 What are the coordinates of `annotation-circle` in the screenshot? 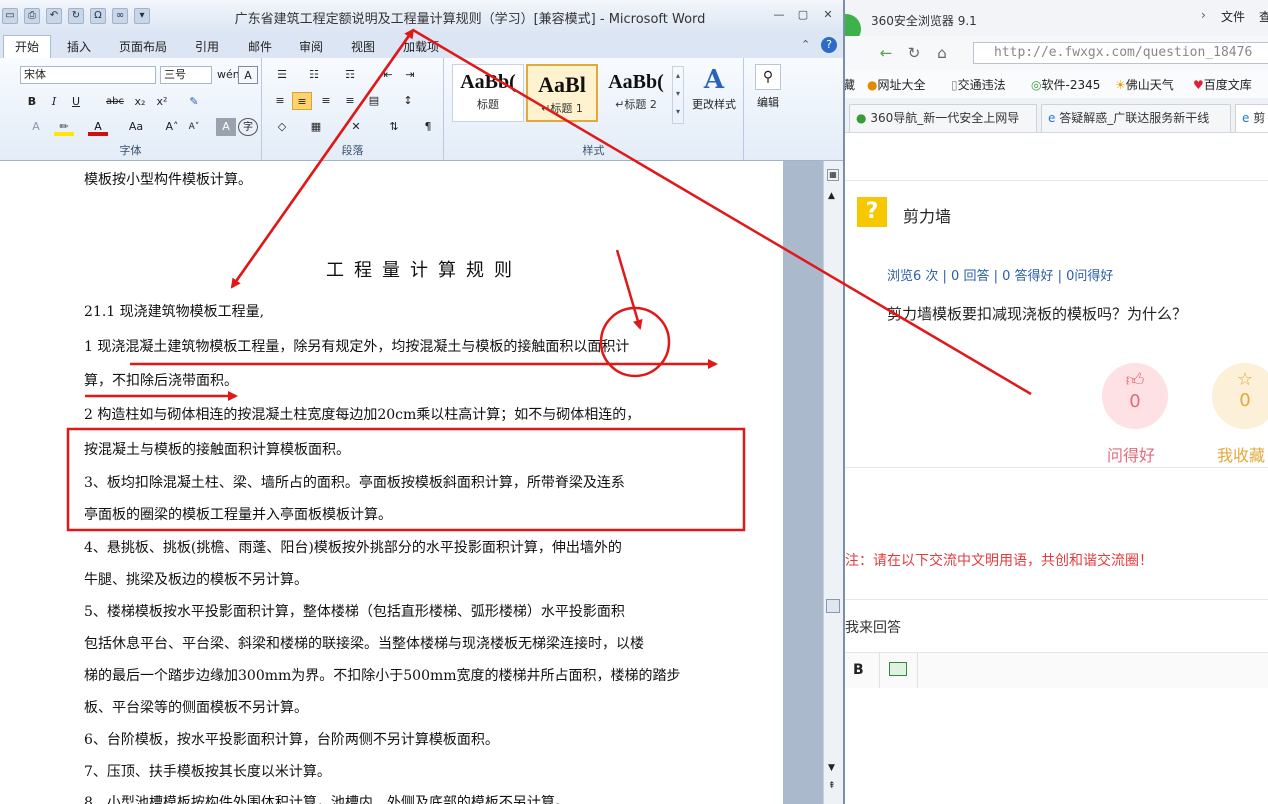 It's located at (635, 342).